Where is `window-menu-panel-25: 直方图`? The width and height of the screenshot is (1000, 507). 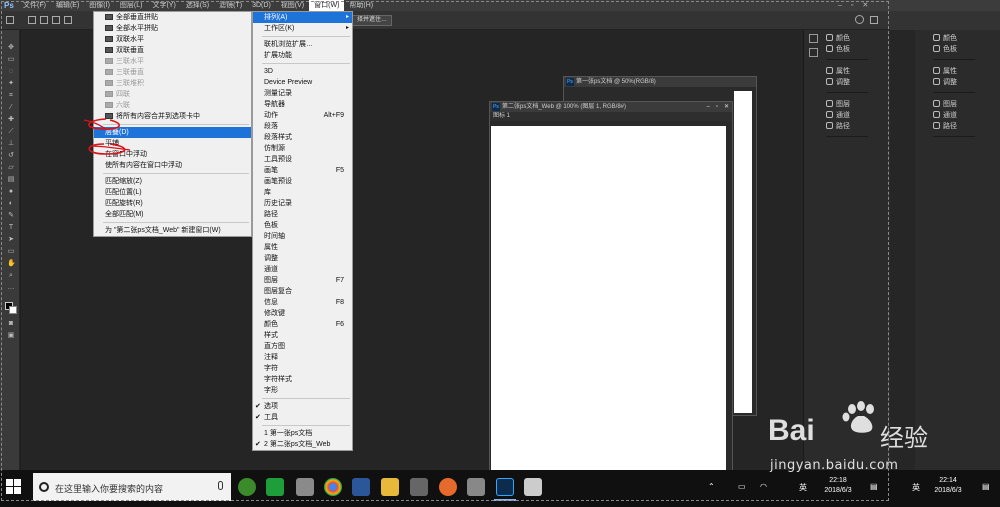
window-menu-panel-25: 直方图 is located at coordinates (302, 346).